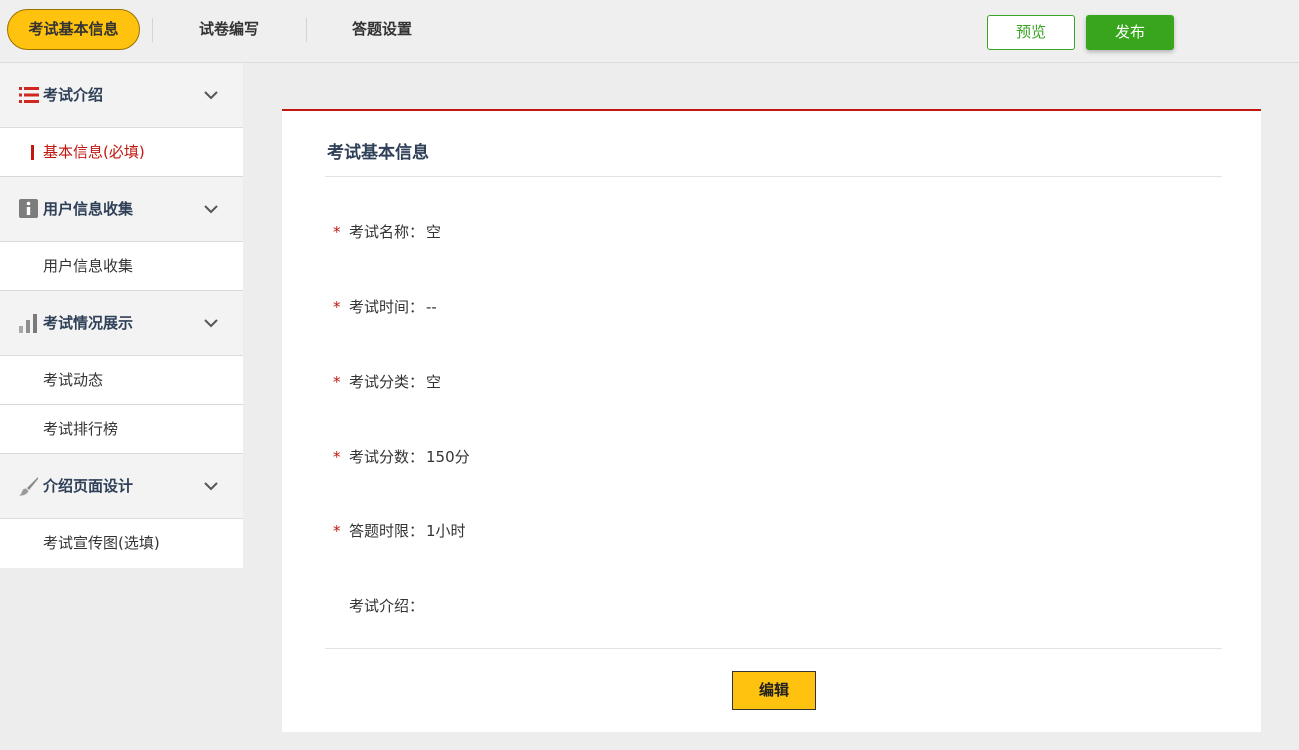  Describe the element at coordinates (32, 152) in the screenshot. I see `active-marker` at that location.